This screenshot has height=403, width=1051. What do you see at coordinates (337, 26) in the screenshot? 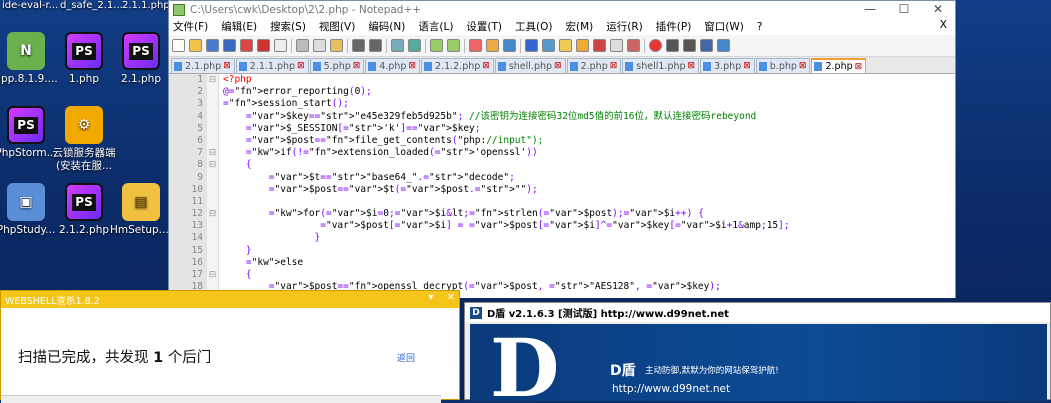
I see `menu-view: 视图(V)` at bounding box center [337, 26].